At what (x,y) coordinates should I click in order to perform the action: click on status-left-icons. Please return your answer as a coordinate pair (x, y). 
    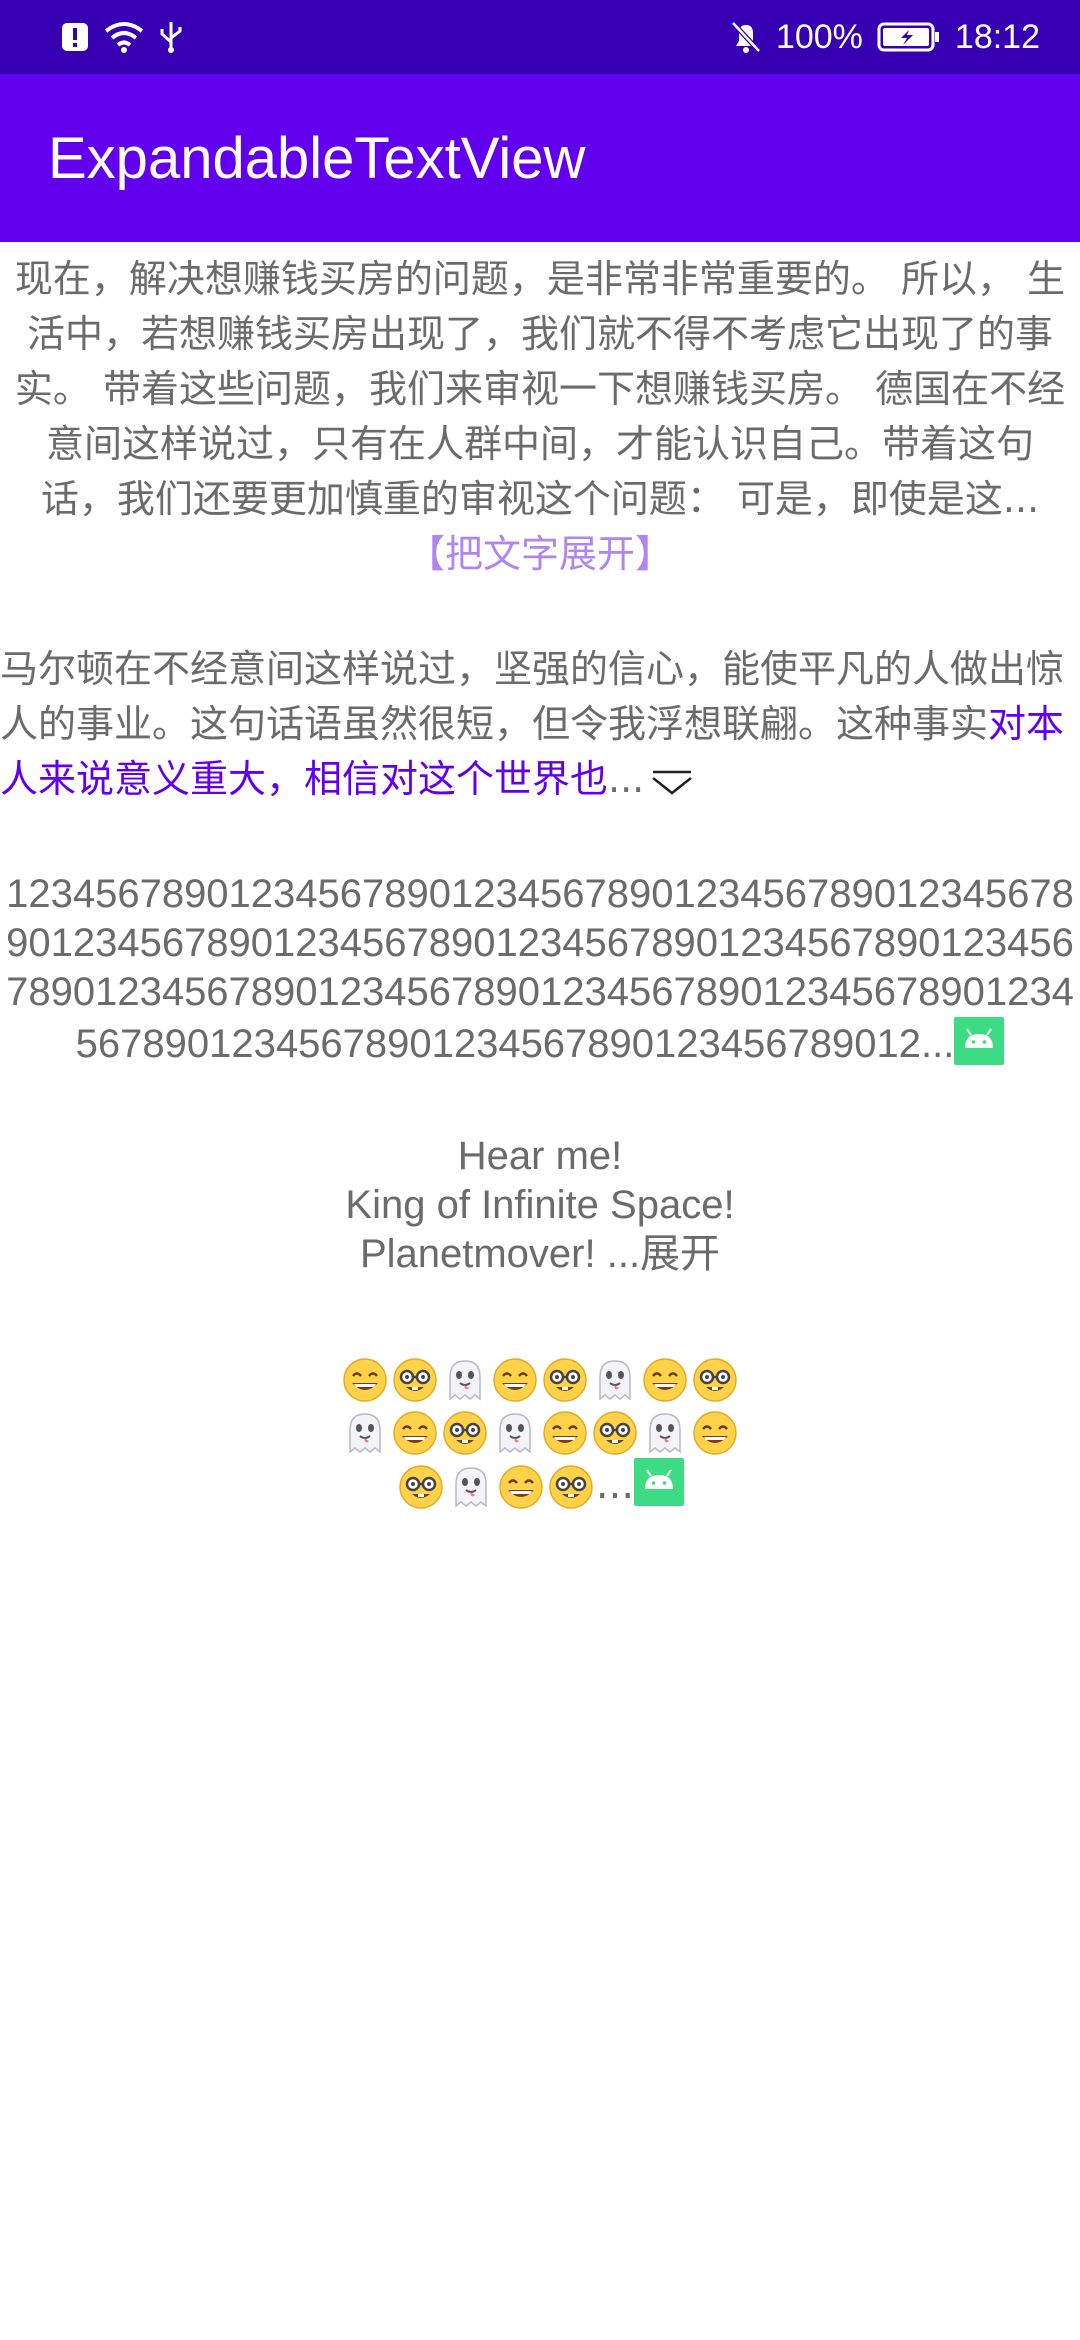
    Looking at the image, I should click on (122, 37).